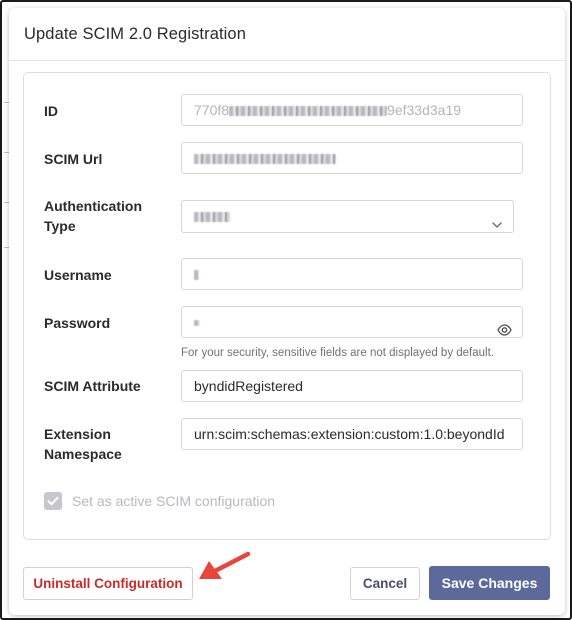 The image size is (572, 620). I want to click on active-config-label: Set as active SCIM configuration, so click(174, 501).